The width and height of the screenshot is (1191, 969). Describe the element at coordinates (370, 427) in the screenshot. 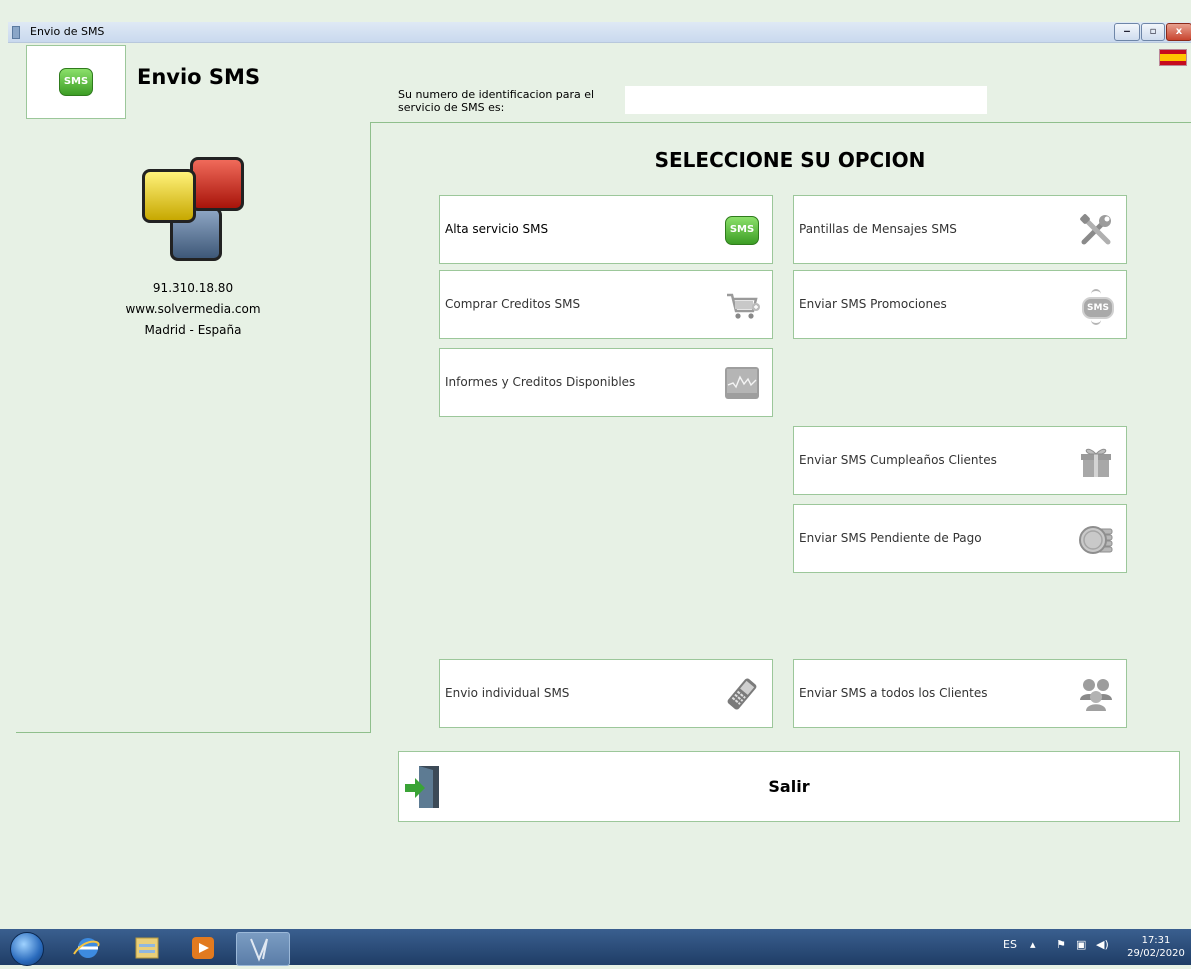

I see `options-panel-divider` at that location.